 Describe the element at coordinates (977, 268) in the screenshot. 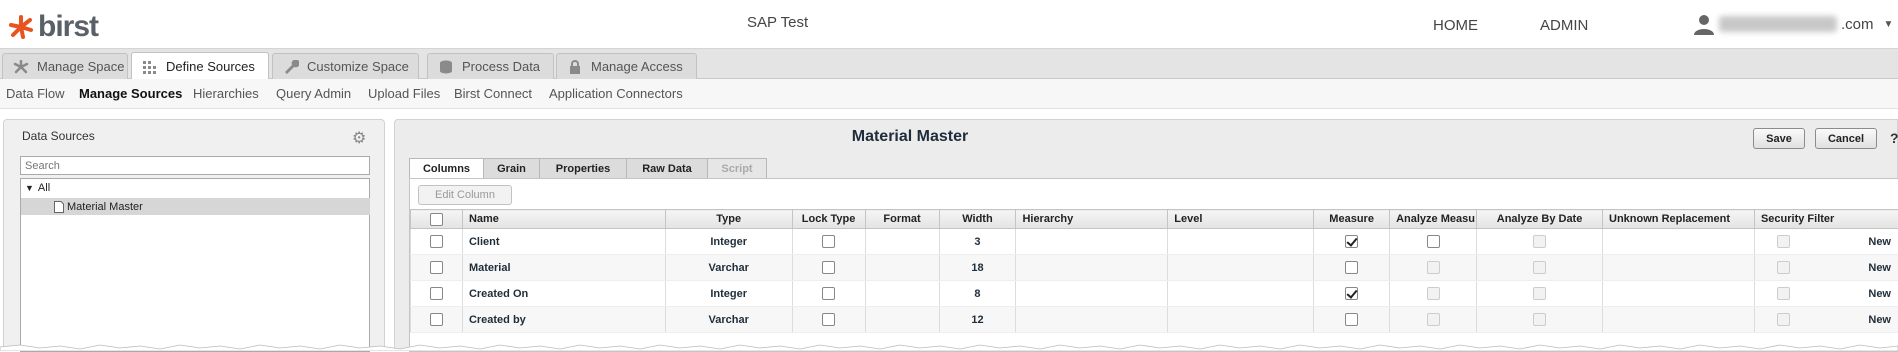

I see `cell-width: 18` at that location.